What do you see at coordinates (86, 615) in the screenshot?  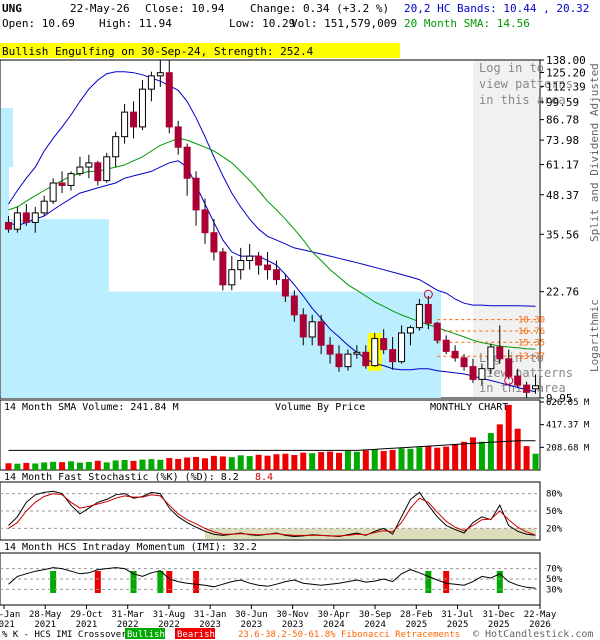 I see `x-tick-label-2: 29-Oct` at bounding box center [86, 615].